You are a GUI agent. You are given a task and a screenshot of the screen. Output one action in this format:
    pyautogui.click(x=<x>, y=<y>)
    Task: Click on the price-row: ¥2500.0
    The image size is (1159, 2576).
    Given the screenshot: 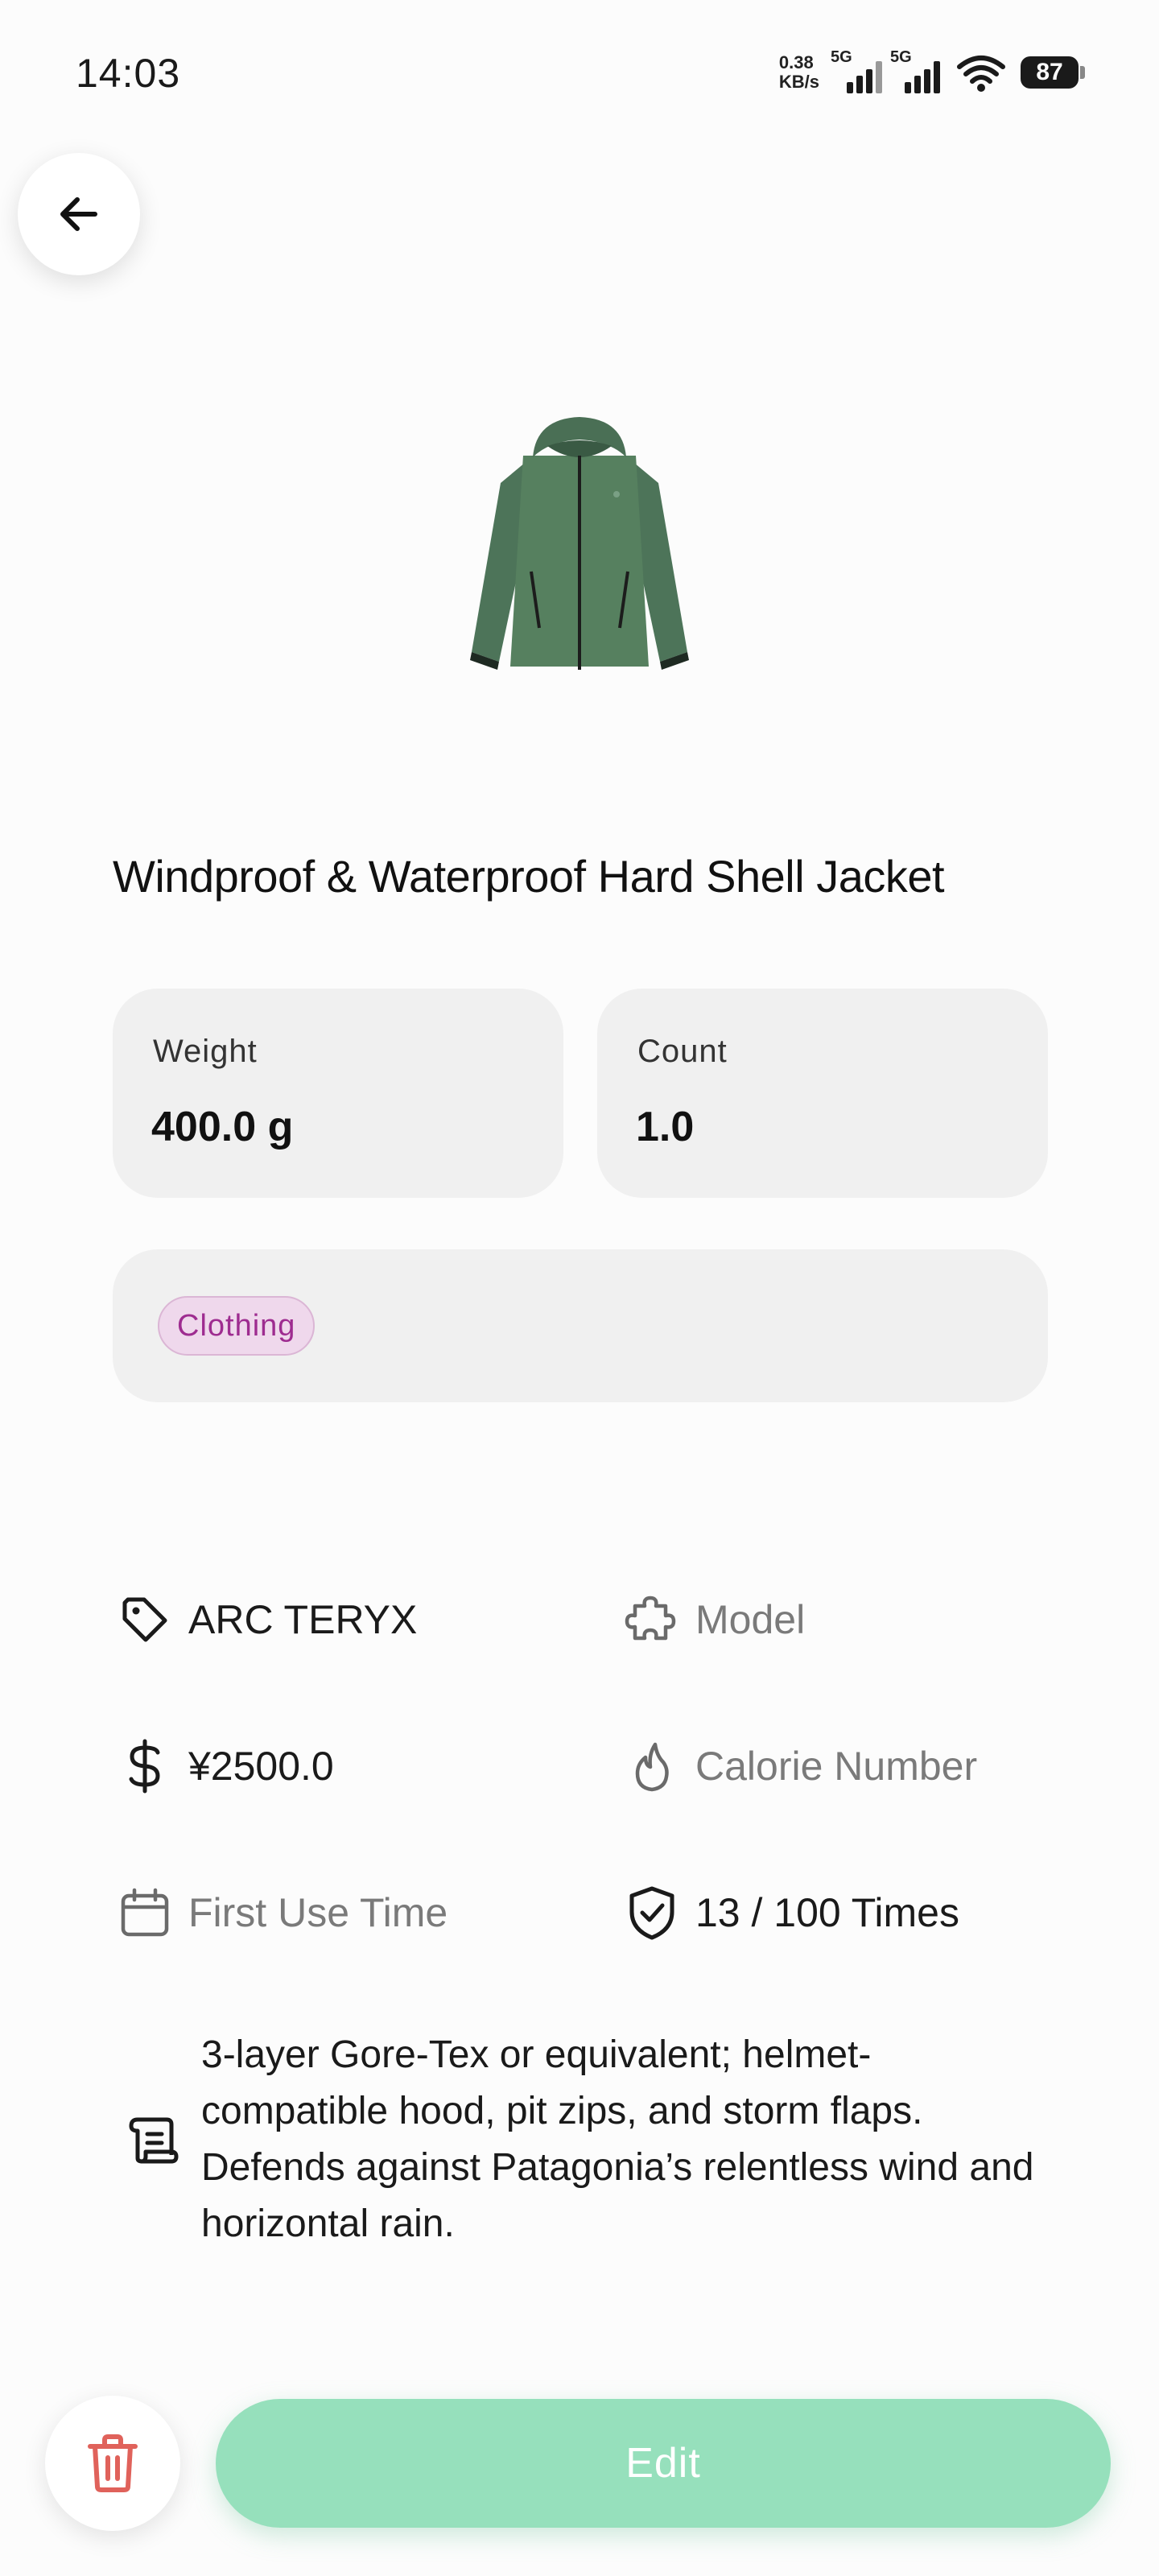 What is the action you would take?
    pyautogui.click(x=223, y=1766)
    